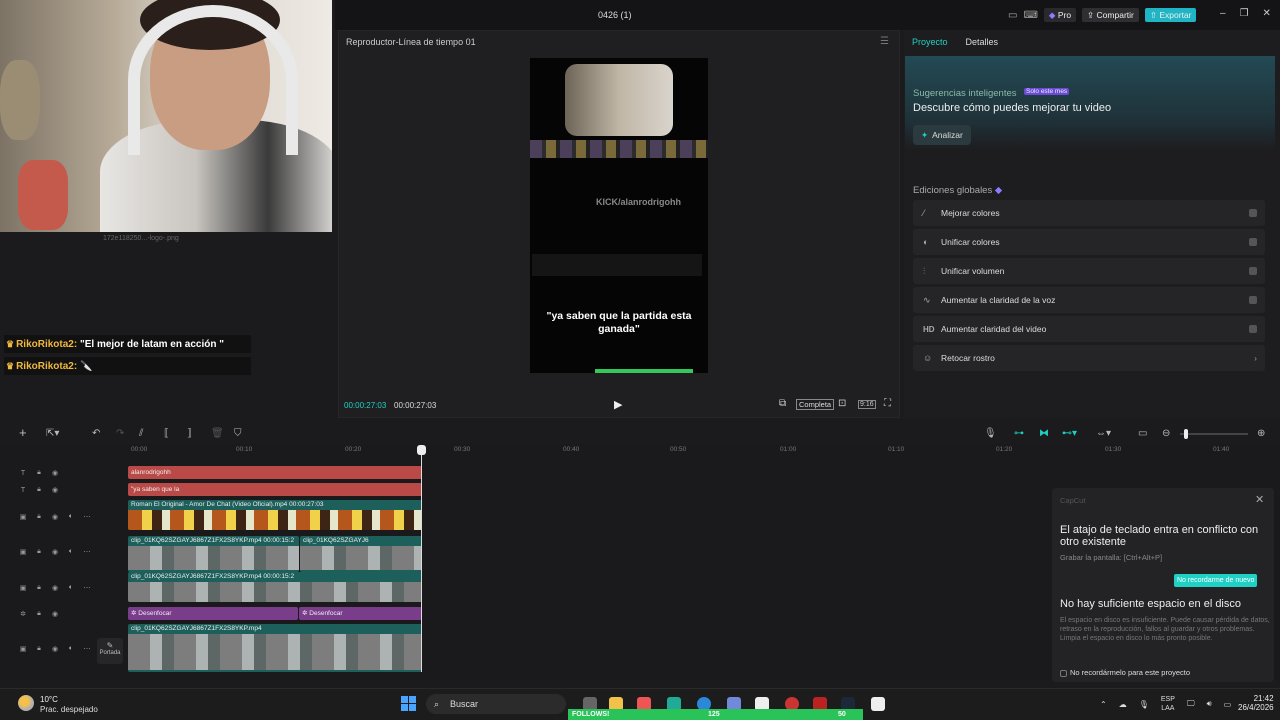 This screenshot has height=720, width=1280. I want to click on layout-icon: ▭, so click(1012, 15).